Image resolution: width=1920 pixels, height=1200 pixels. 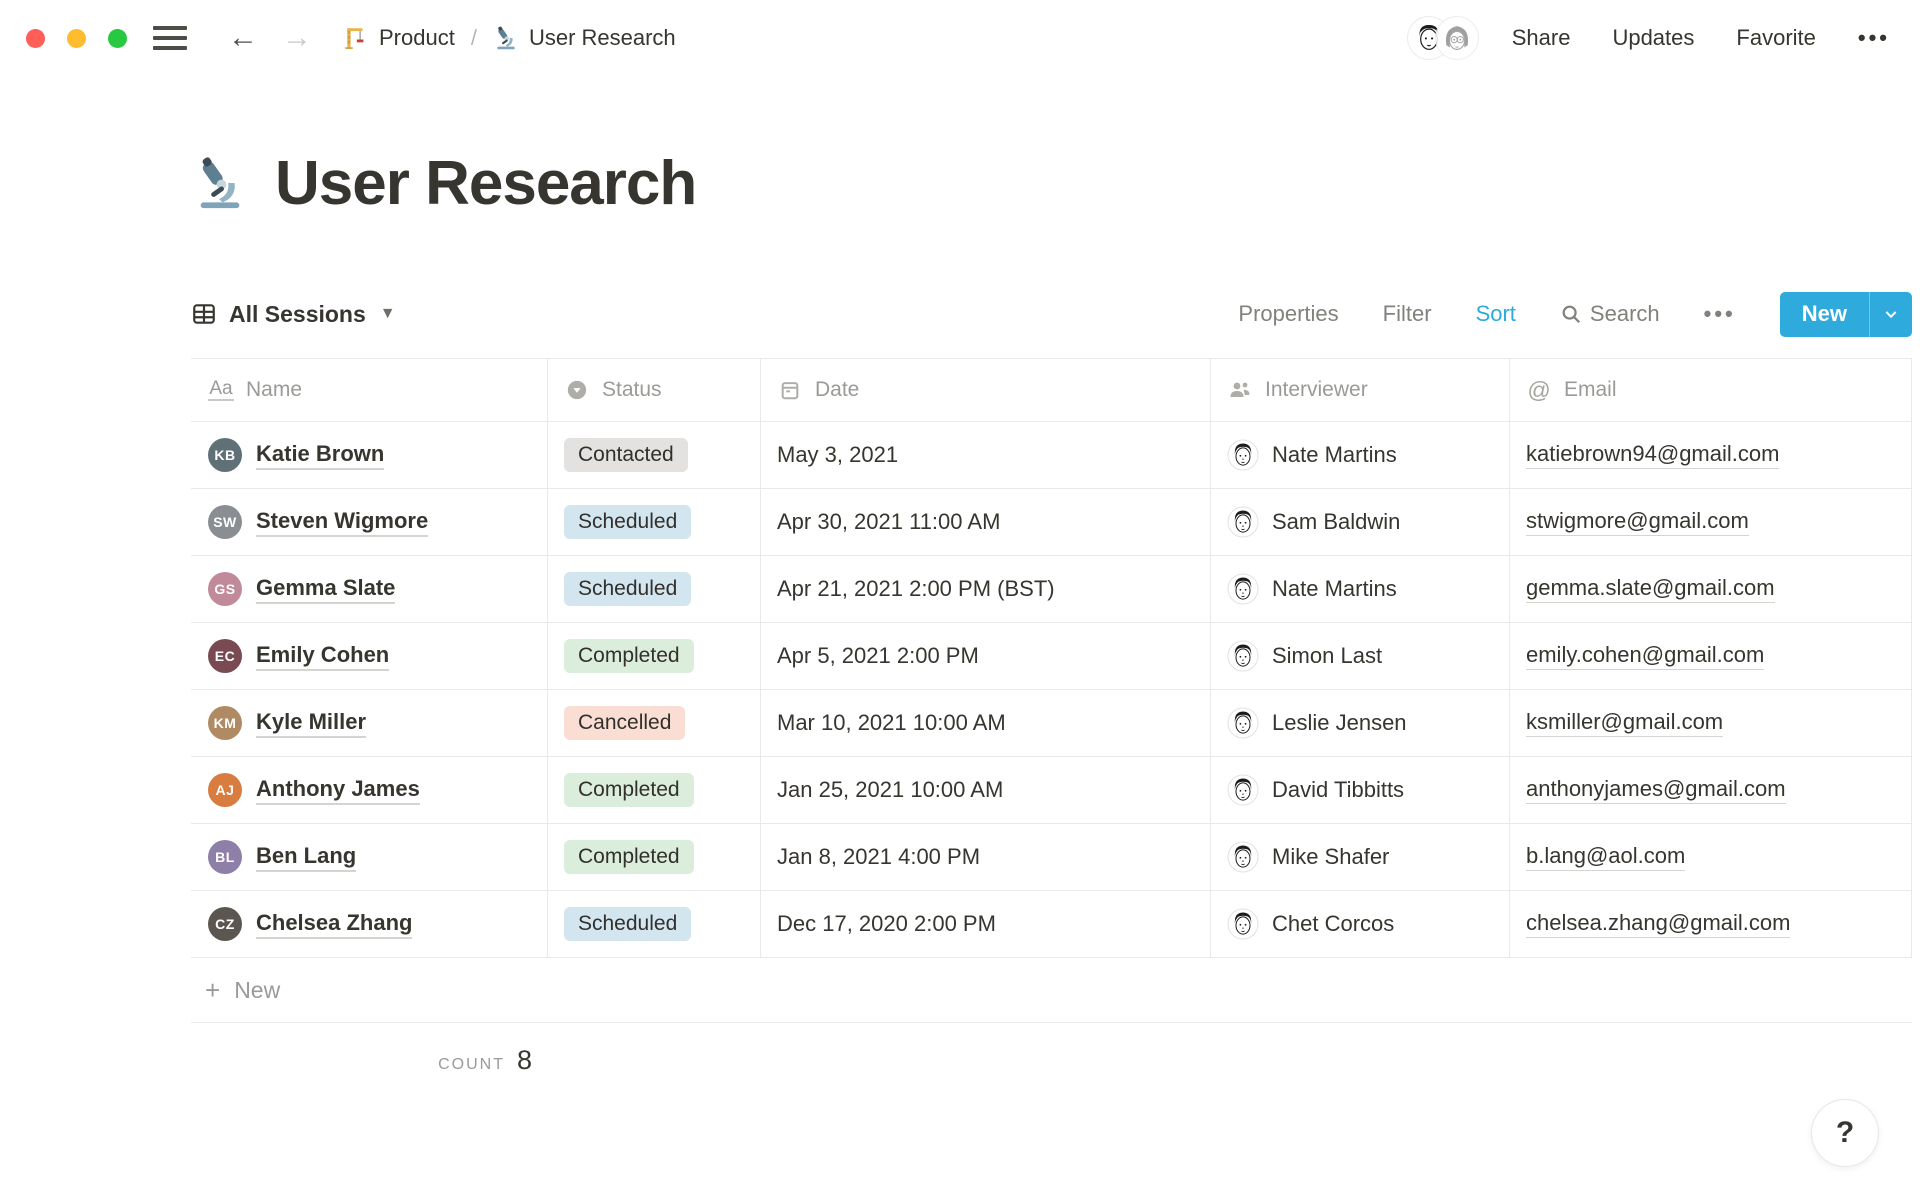 I want to click on status-badge: Completed, so click(x=629, y=857).